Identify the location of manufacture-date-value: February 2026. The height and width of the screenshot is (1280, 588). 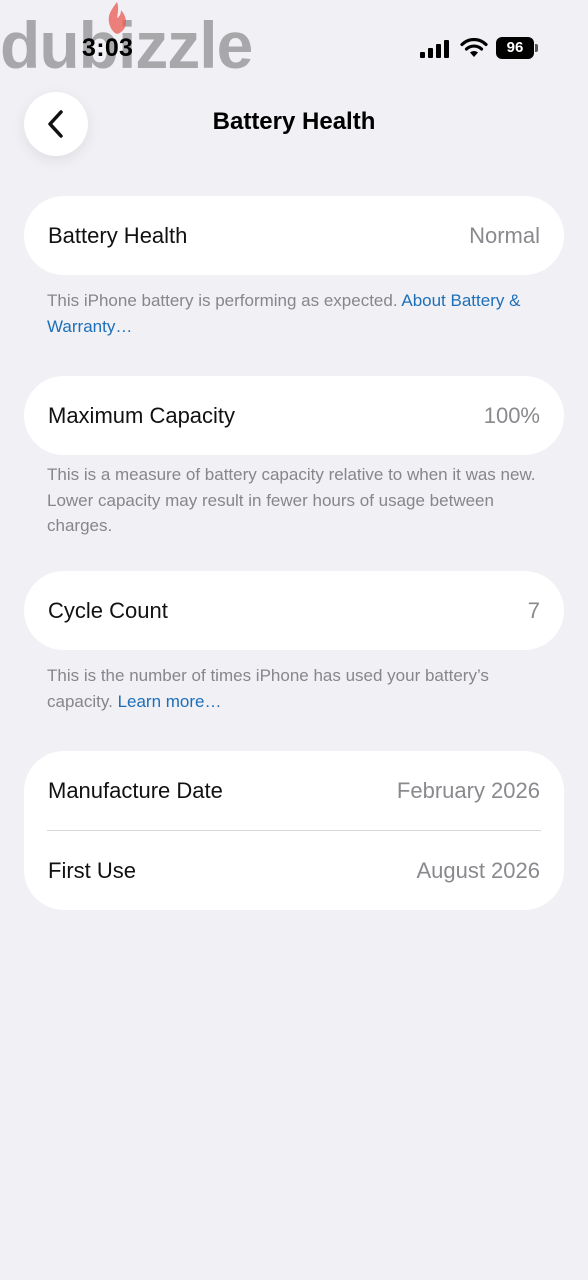
(468, 790).